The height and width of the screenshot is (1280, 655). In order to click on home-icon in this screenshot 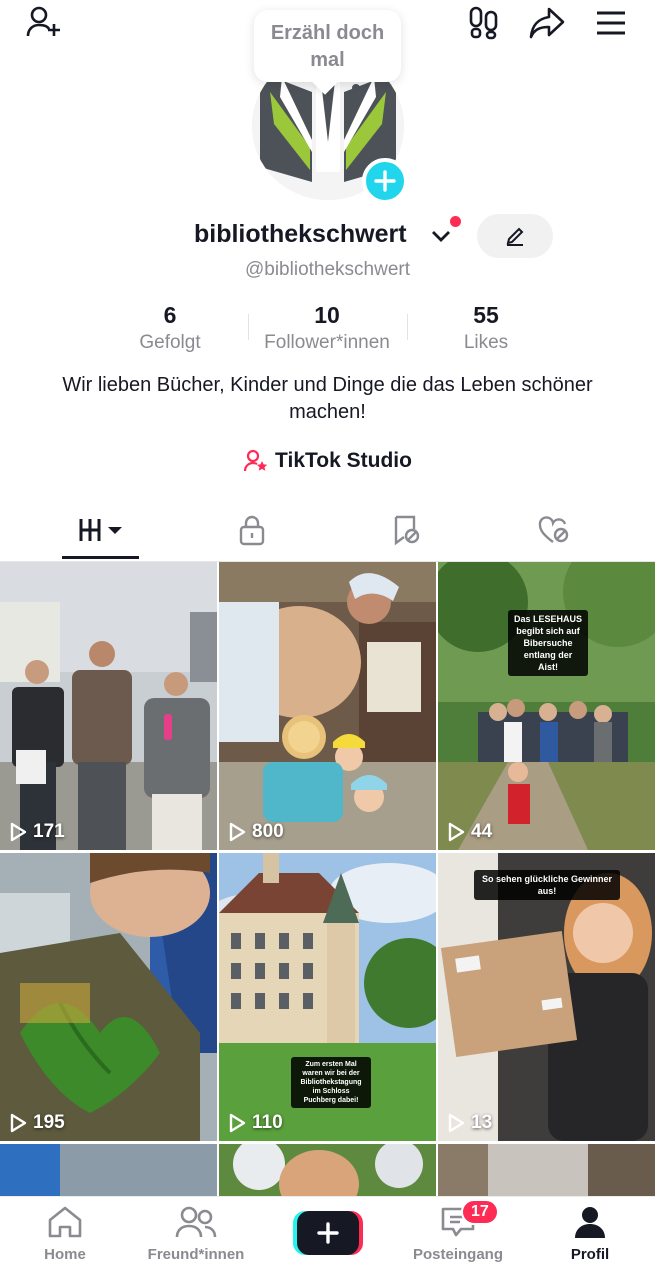, I will do `click(65, 1222)`.